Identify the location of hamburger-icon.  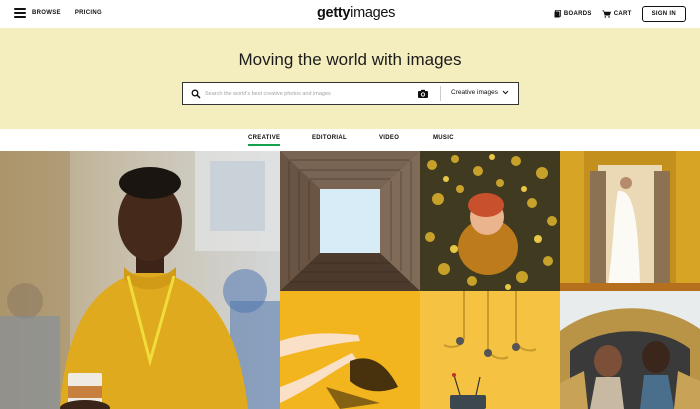
(20, 13).